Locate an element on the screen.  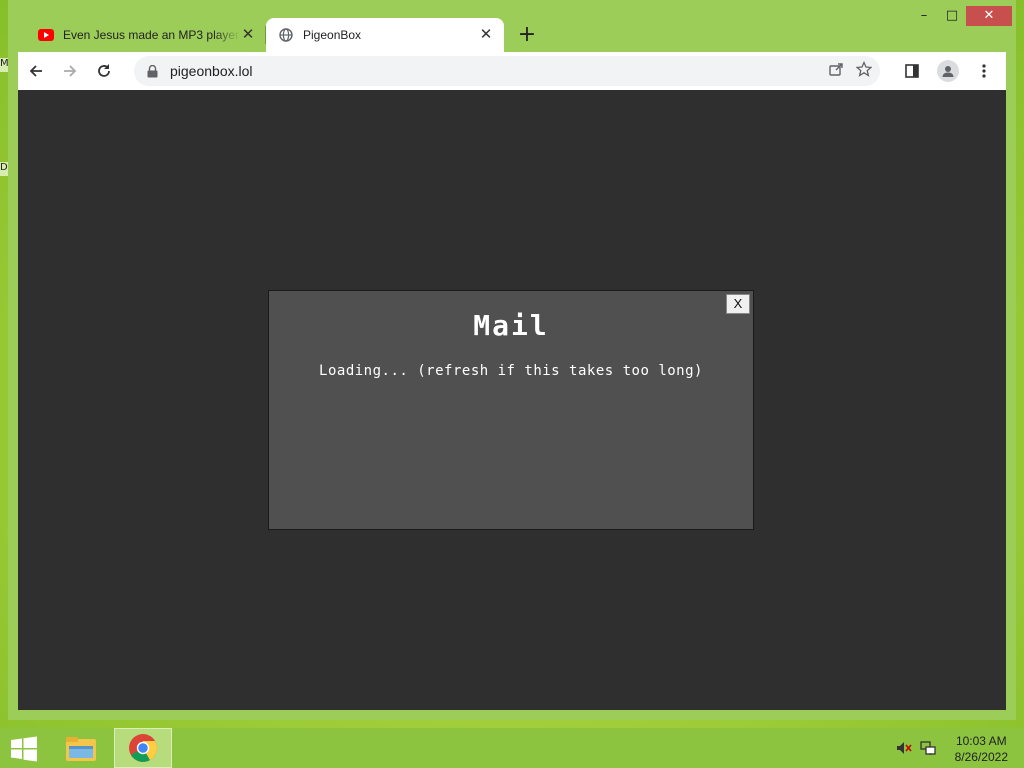
share-icon is located at coordinates (836, 71).